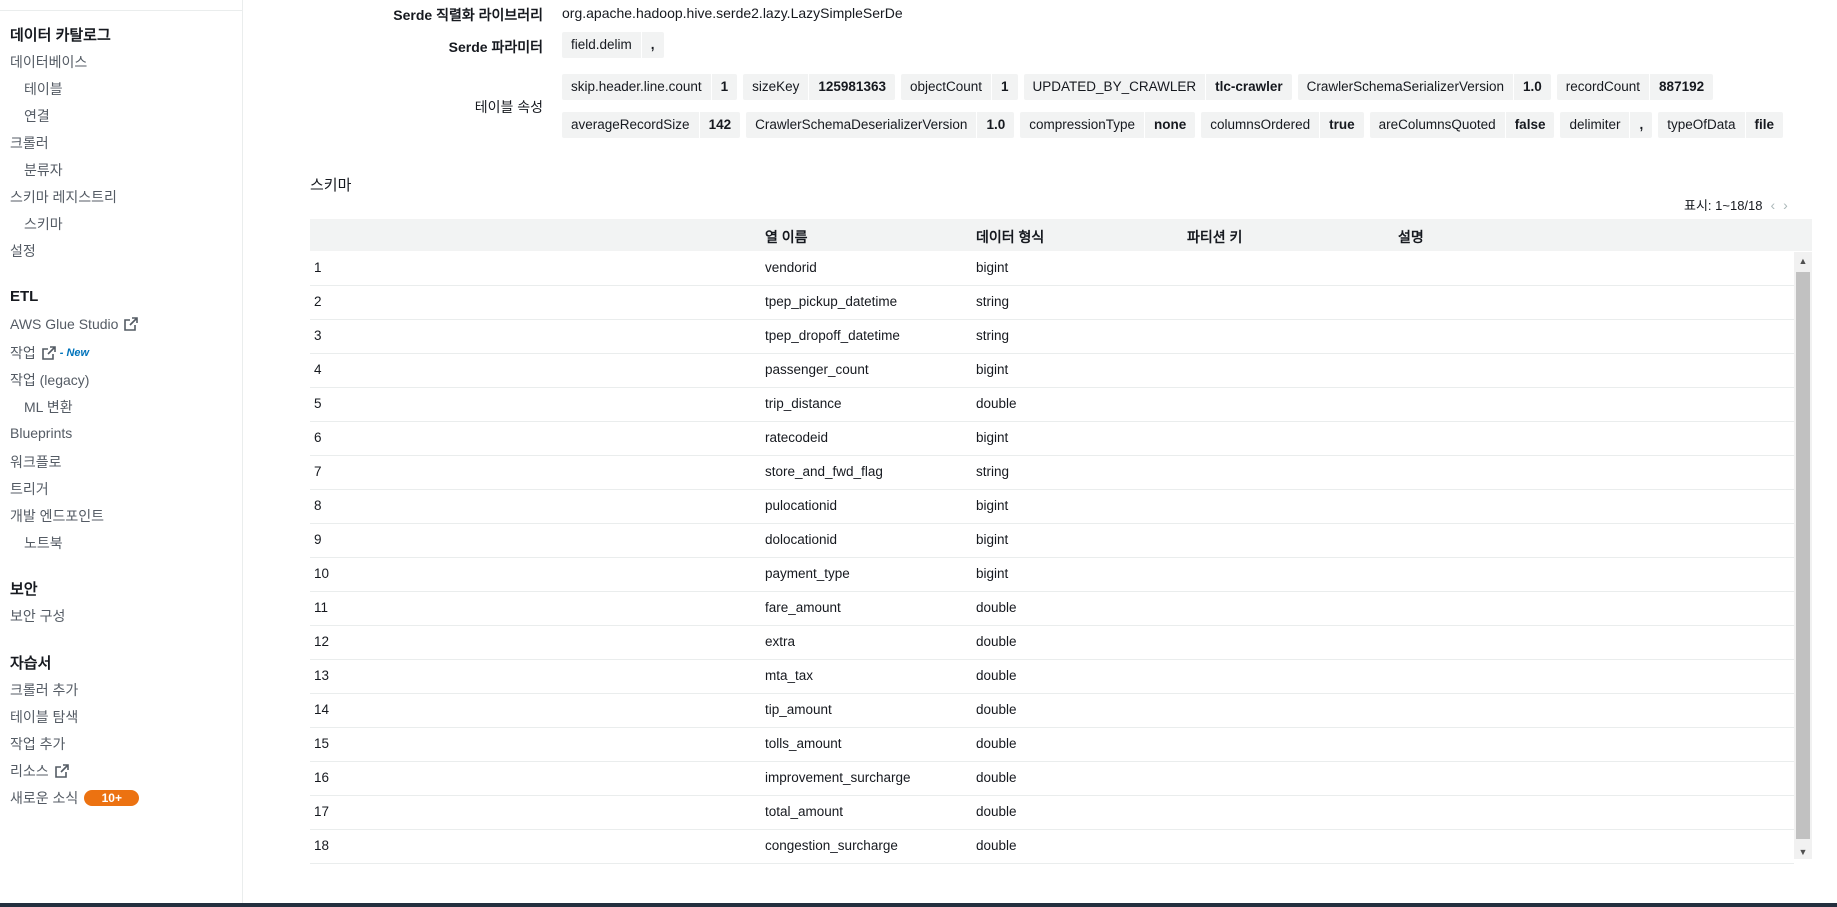 The height and width of the screenshot is (907, 1837). I want to click on sidebar-item-ml-transforms: ML 변환, so click(48, 407).